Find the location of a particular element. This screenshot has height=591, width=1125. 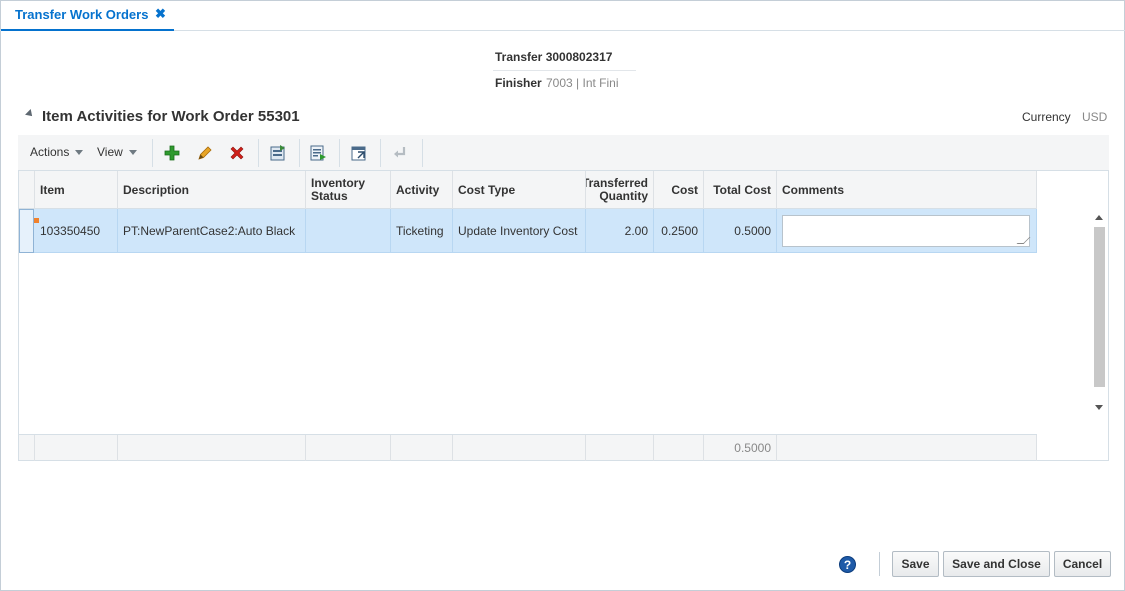

save-button: Save is located at coordinates (915, 564).